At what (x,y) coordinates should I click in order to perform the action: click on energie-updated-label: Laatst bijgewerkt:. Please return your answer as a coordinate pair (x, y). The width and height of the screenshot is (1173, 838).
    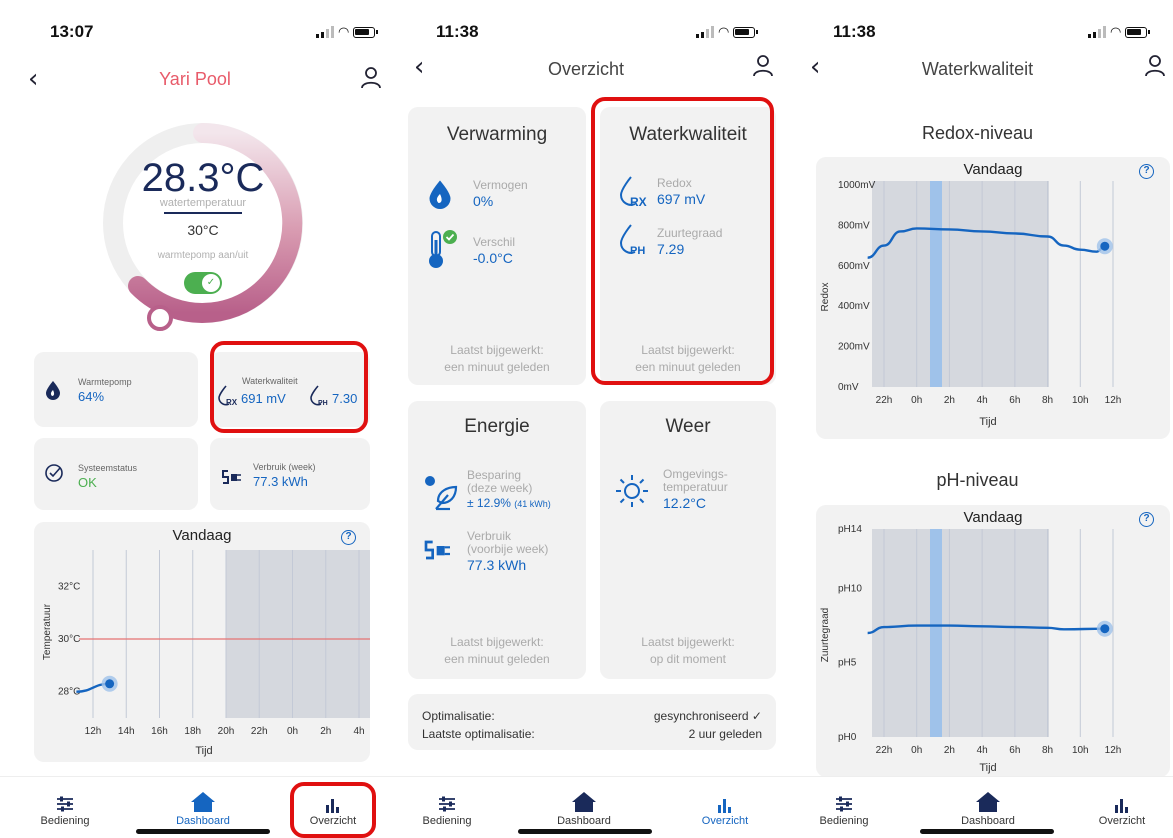
    Looking at the image, I should click on (497, 642).